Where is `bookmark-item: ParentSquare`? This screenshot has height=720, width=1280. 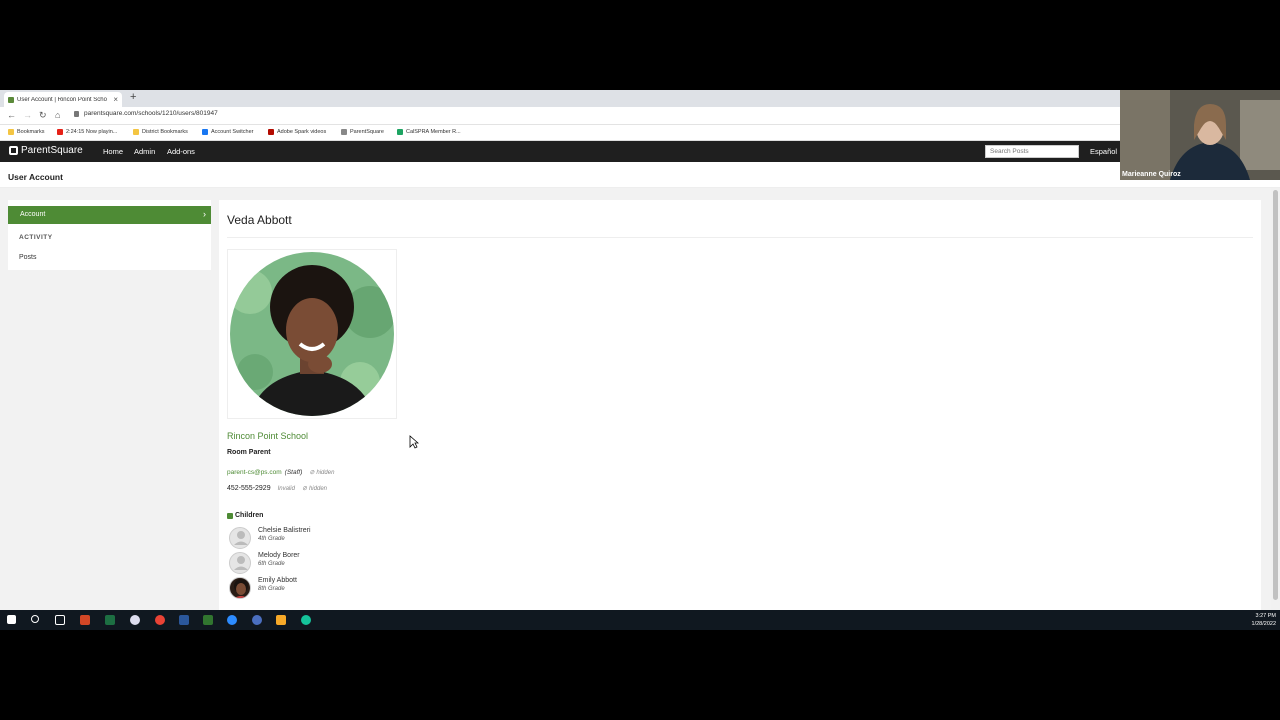
bookmark-item: ParentSquare is located at coordinates (362, 132).